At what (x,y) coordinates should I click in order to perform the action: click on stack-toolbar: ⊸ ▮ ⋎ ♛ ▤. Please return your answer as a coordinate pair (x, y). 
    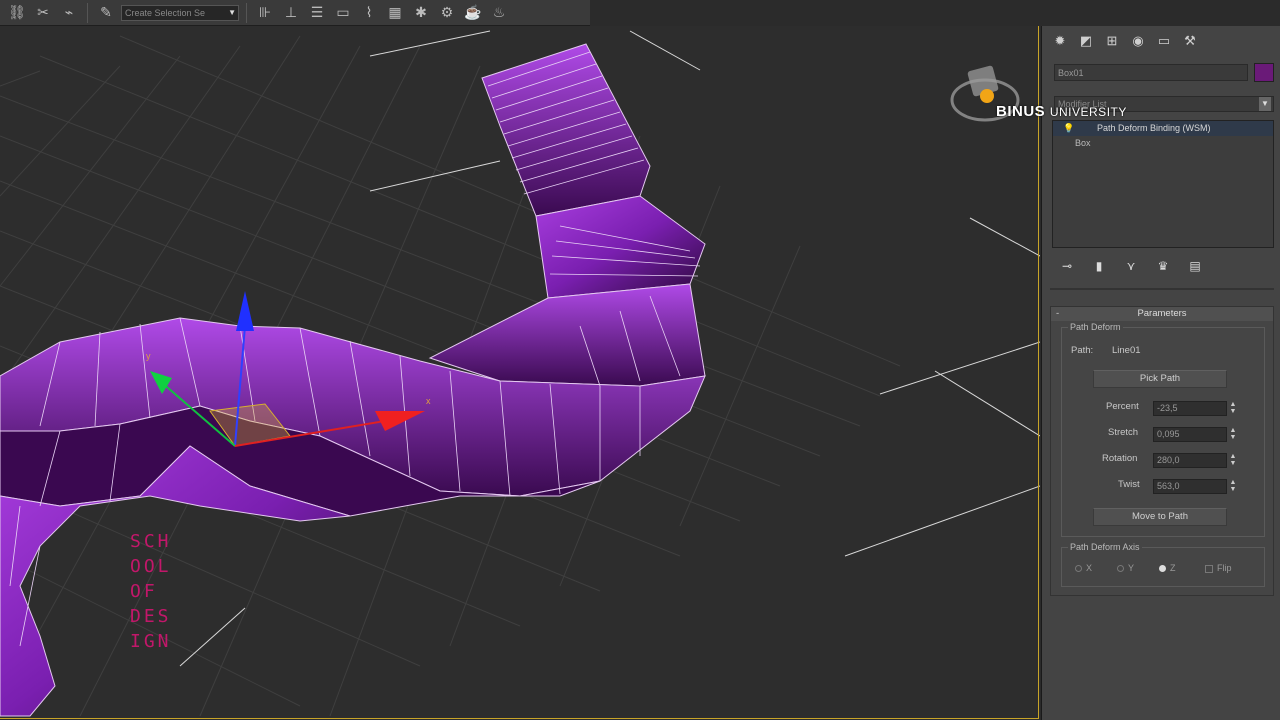
    Looking at the image, I should click on (1131, 266).